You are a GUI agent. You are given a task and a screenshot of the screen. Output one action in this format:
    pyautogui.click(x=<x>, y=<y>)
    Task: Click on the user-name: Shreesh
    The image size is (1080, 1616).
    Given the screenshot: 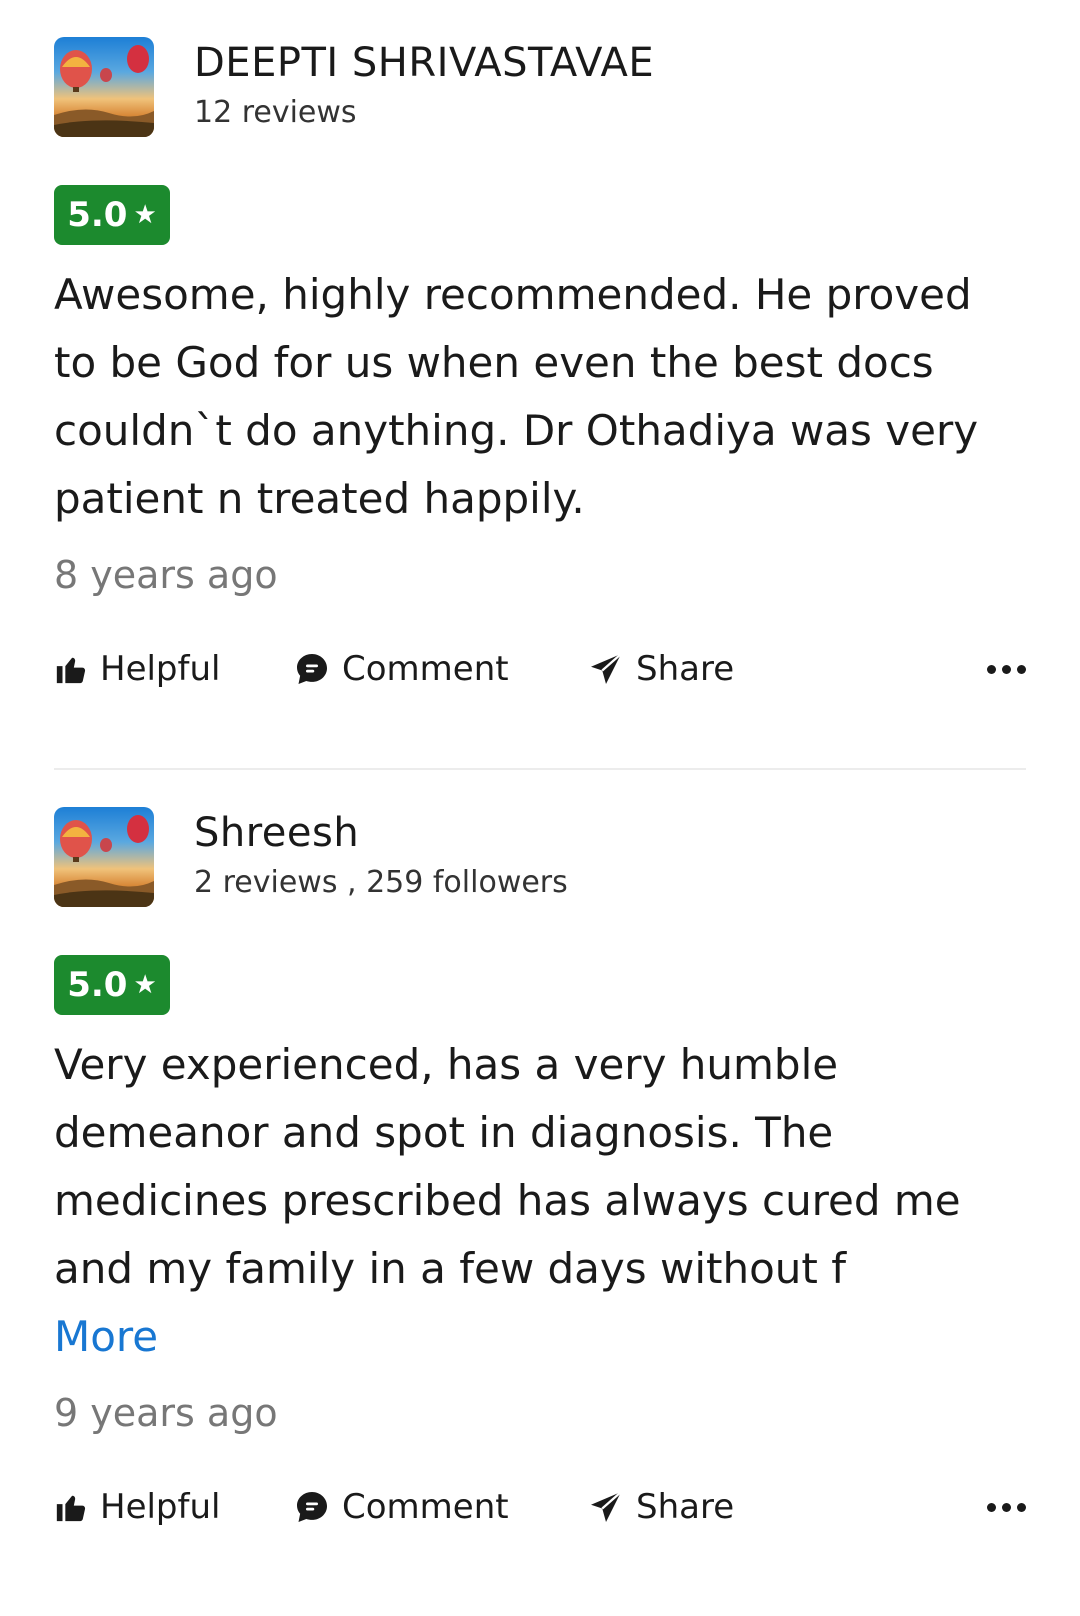 What is the action you would take?
    pyautogui.click(x=381, y=833)
    